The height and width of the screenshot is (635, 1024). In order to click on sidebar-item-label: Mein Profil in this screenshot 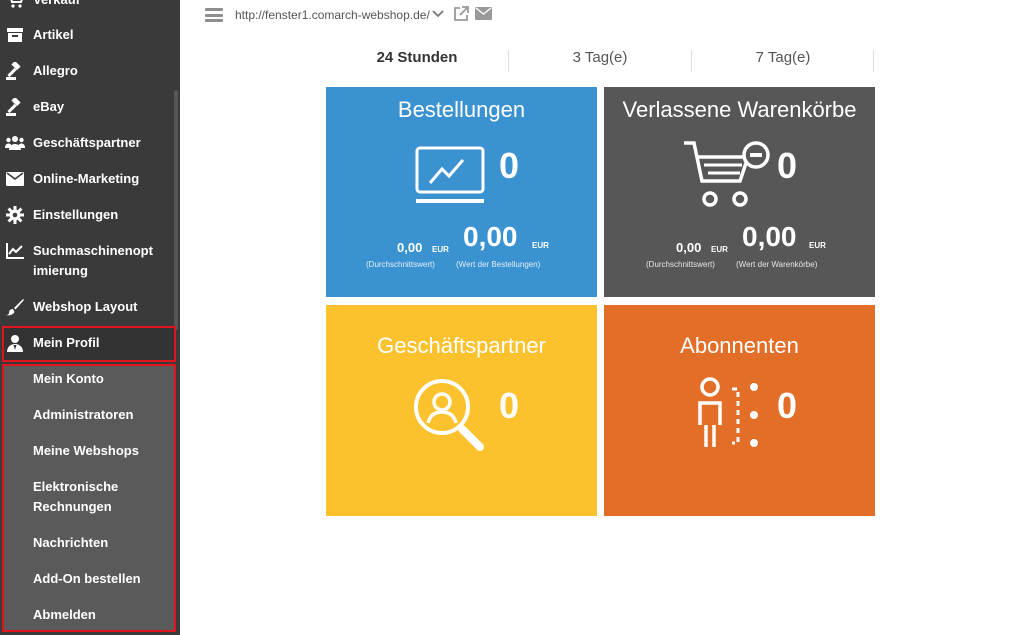, I will do `click(66, 342)`.